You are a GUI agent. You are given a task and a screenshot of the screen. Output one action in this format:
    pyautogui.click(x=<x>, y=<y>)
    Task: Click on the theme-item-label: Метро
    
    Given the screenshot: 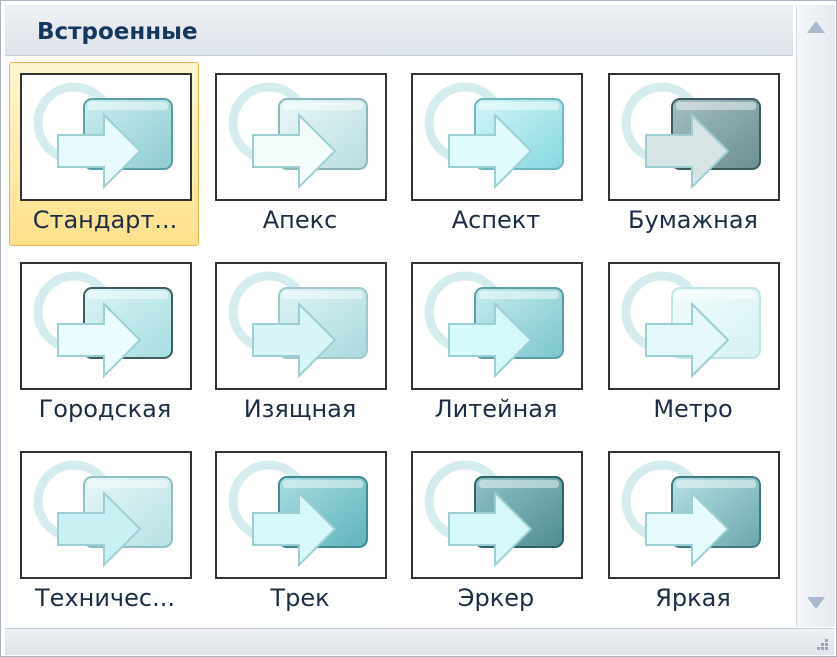 What is the action you would take?
    pyautogui.click(x=693, y=409)
    